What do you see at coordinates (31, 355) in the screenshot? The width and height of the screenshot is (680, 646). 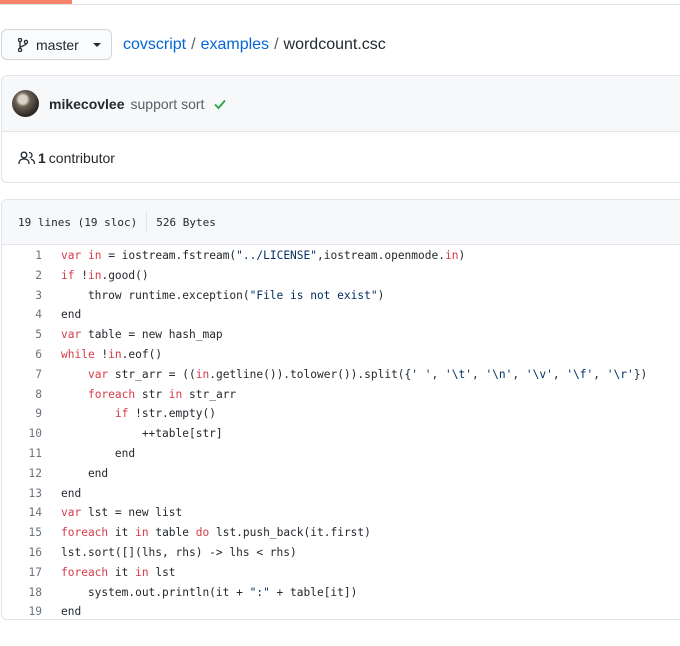 I see `line-number: 6` at bounding box center [31, 355].